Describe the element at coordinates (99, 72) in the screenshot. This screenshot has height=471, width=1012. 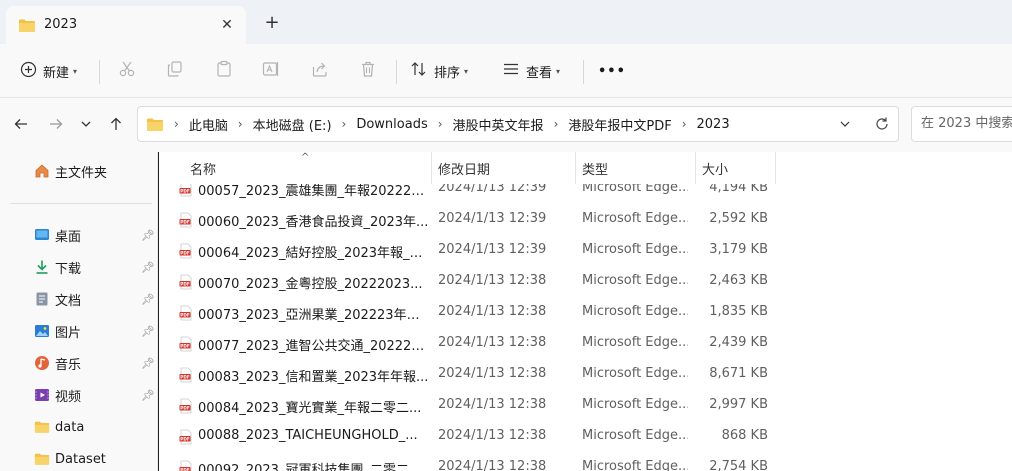
I see `toolbar-divider` at that location.